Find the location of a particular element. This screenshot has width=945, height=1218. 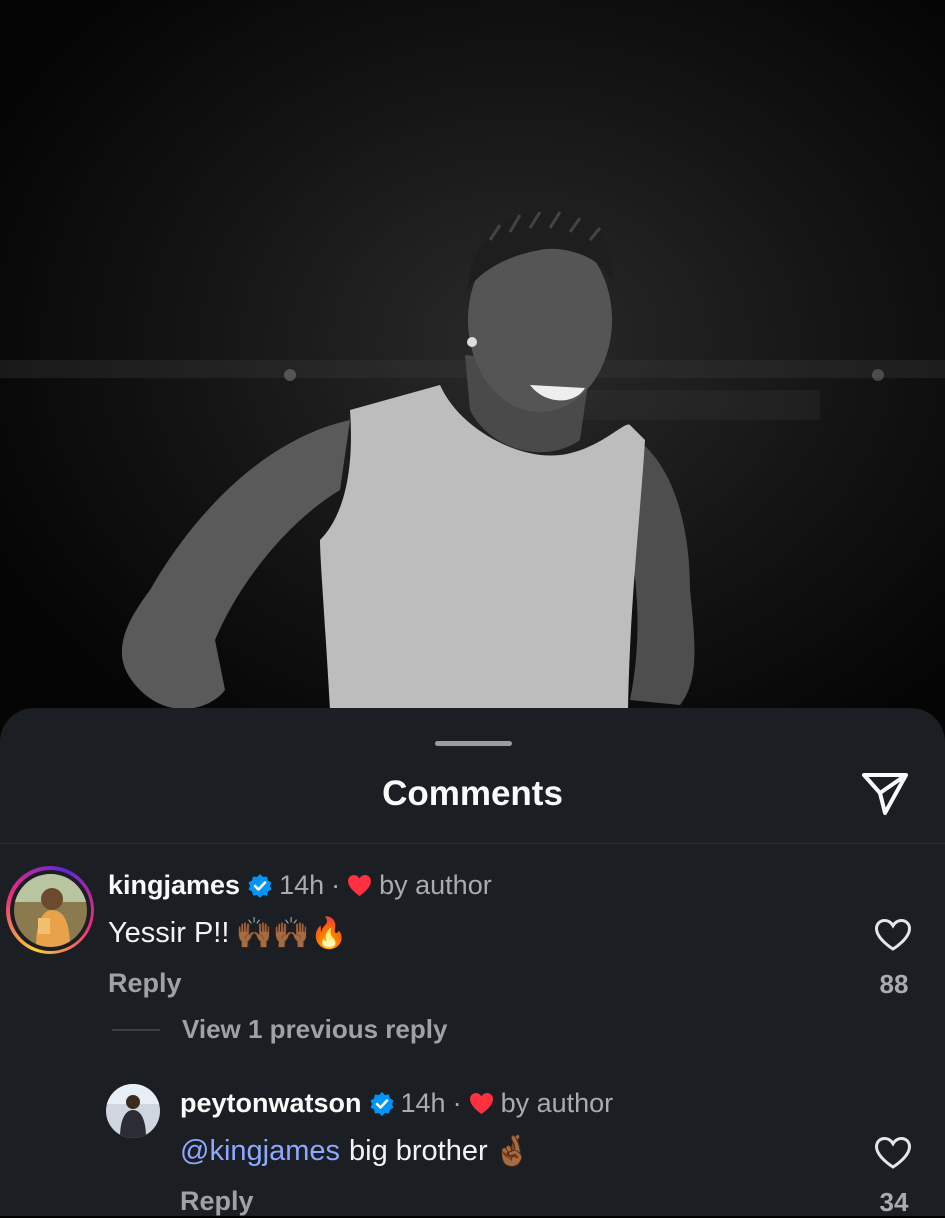

thread-line is located at coordinates (136, 1029).